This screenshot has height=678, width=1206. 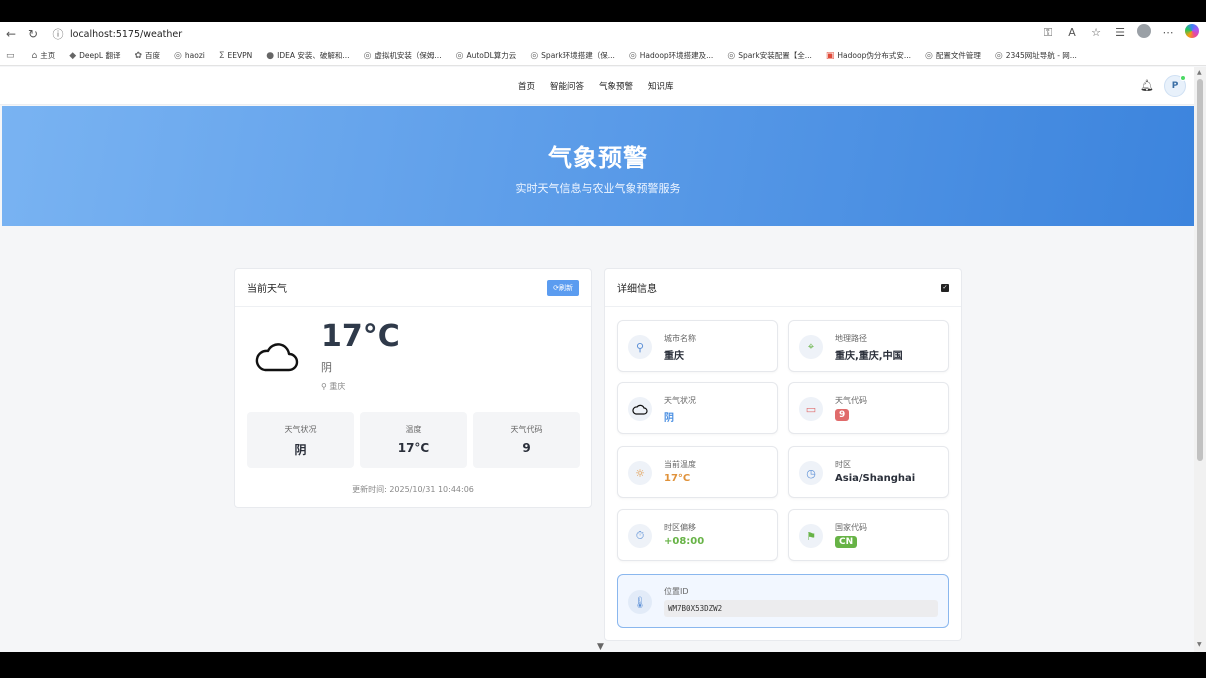 What do you see at coordinates (1096, 32) in the screenshot?
I see `favorite-star-icon: ☆` at bounding box center [1096, 32].